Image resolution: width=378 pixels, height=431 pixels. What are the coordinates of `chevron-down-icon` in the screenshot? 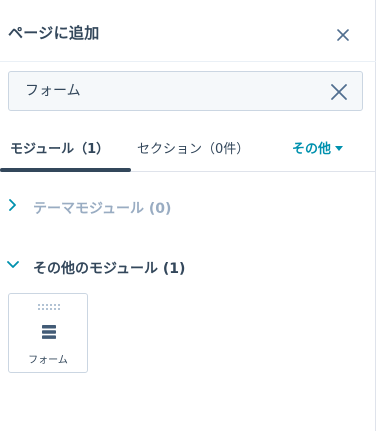 It's located at (13, 264).